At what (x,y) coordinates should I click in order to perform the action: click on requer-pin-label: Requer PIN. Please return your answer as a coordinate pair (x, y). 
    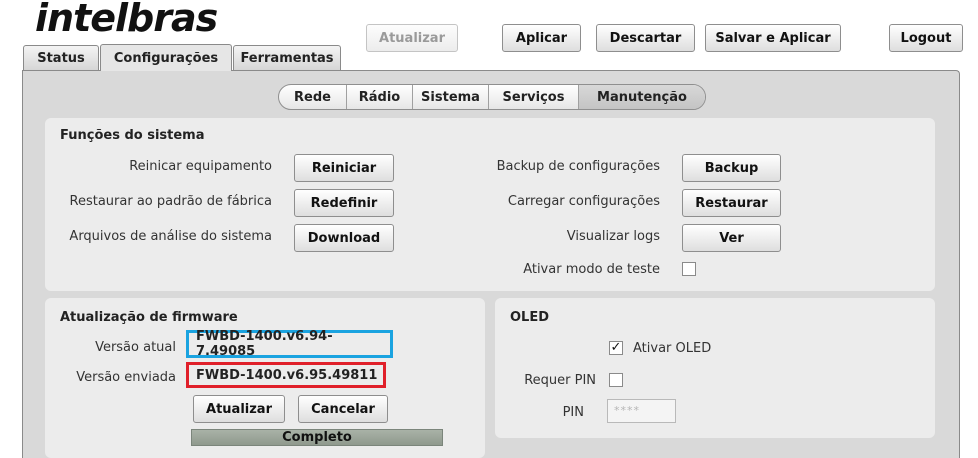
    Looking at the image, I should click on (560, 380).